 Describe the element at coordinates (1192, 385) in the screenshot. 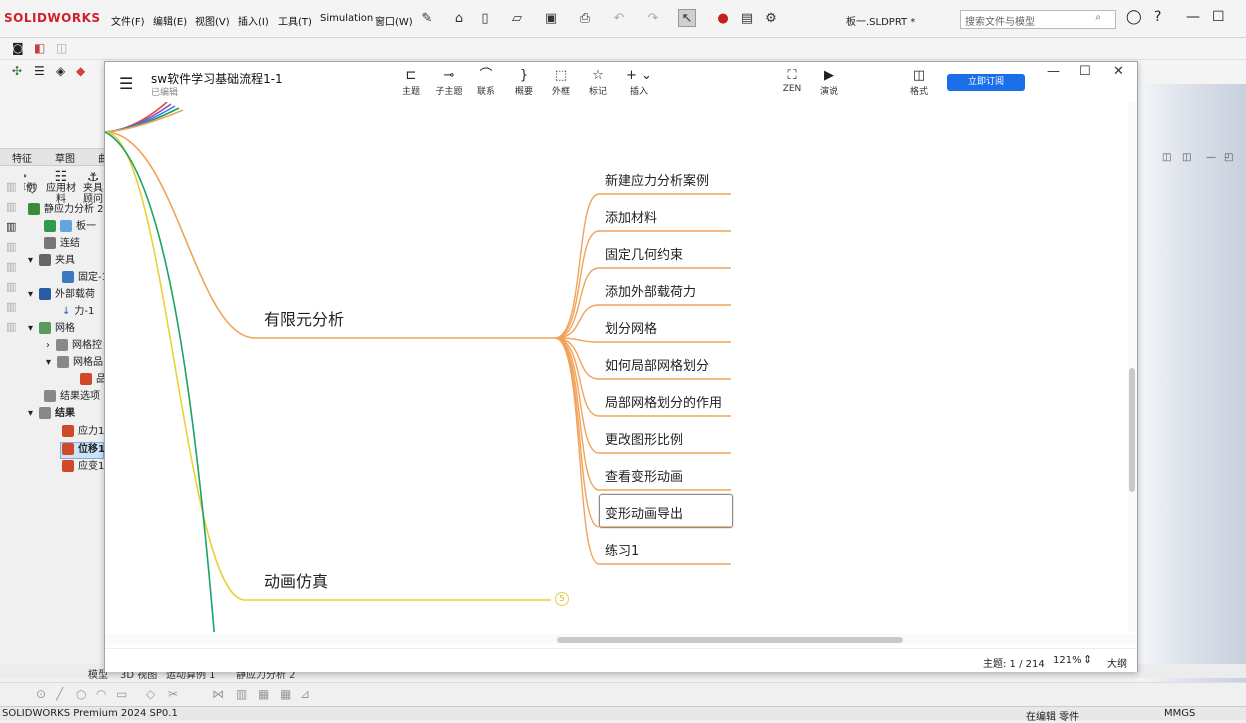

I see `graphics-area` at that location.